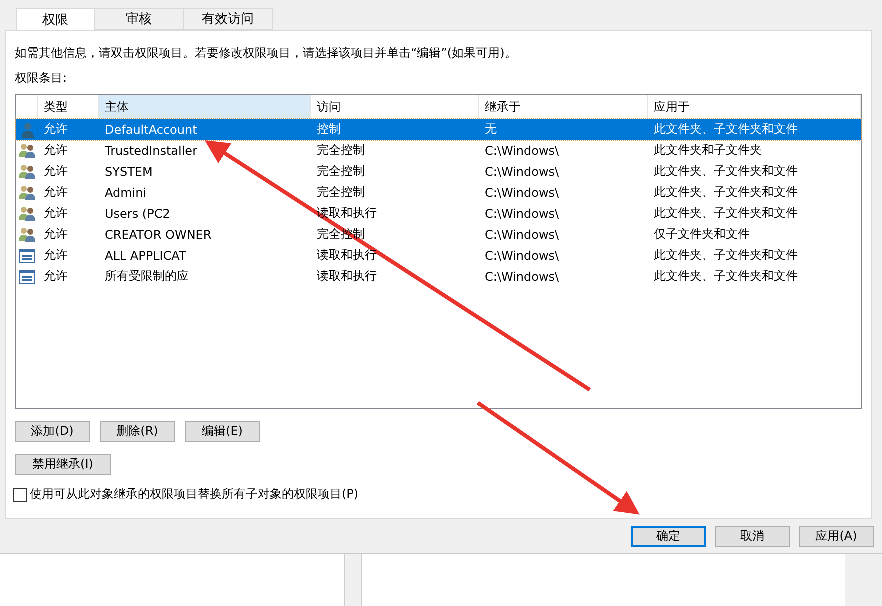 This screenshot has width=882, height=606. What do you see at coordinates (20, 495) in the screenshot?
I see `checkbox` at bounding box center [20, 495].